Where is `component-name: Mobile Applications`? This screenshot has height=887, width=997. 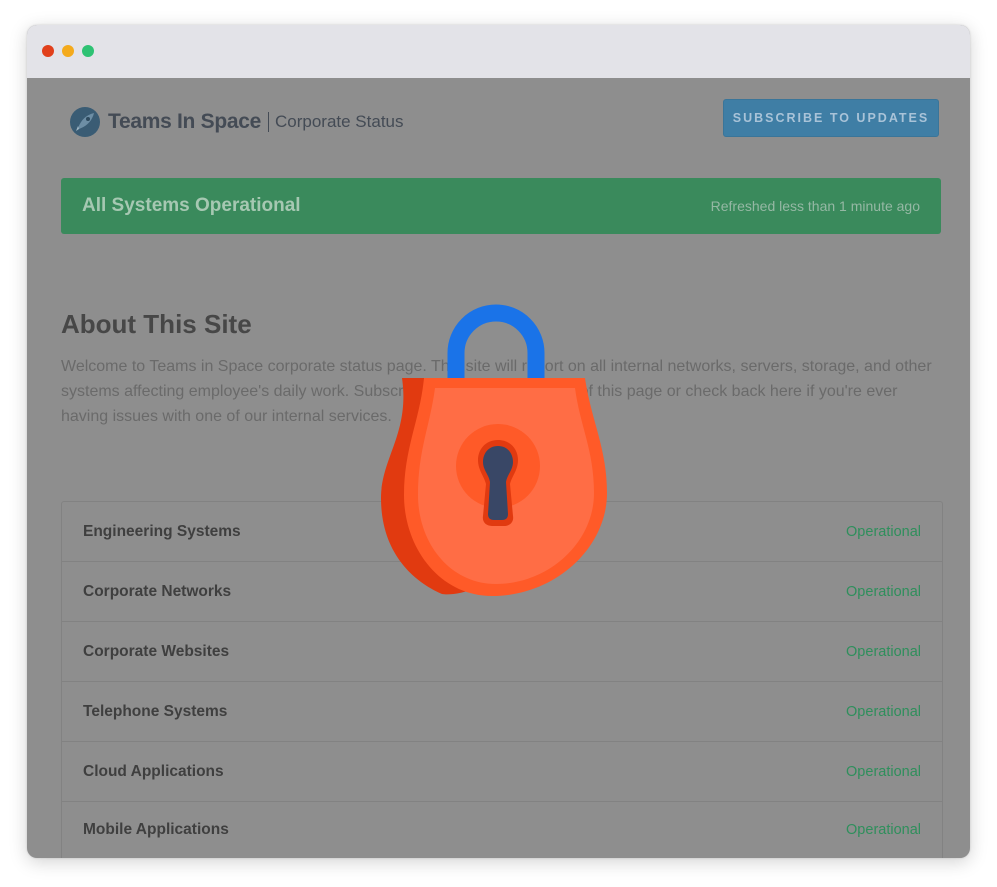
component-name: Mobile Applications is located at coordinates (156, 829).